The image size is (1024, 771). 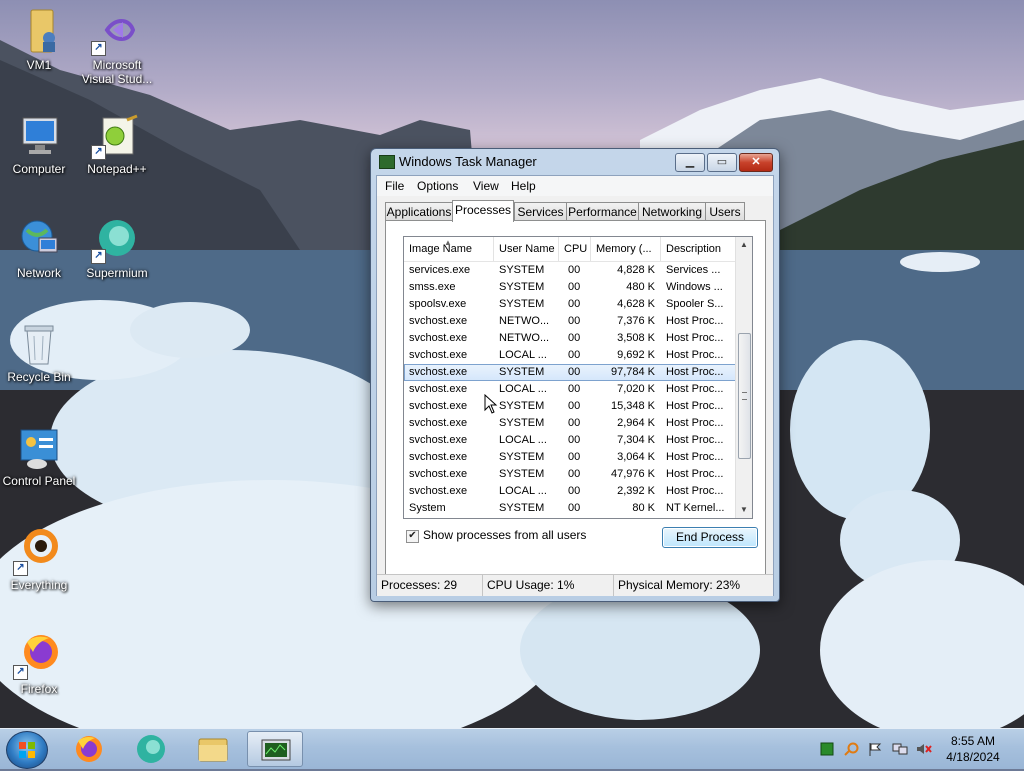 I want to click on cell-memory: 7,304 K, so click(x=636, y=440).